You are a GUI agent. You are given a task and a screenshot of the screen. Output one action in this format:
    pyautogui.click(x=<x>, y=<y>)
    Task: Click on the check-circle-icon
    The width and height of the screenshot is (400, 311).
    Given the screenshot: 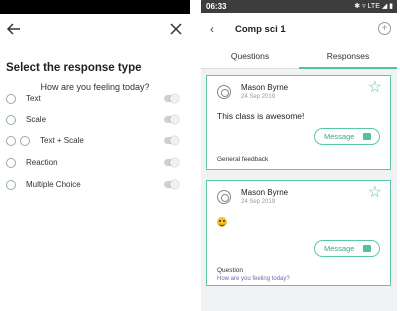 What is the action you would take?
    pyautogui.click(x=11, y=185)
    